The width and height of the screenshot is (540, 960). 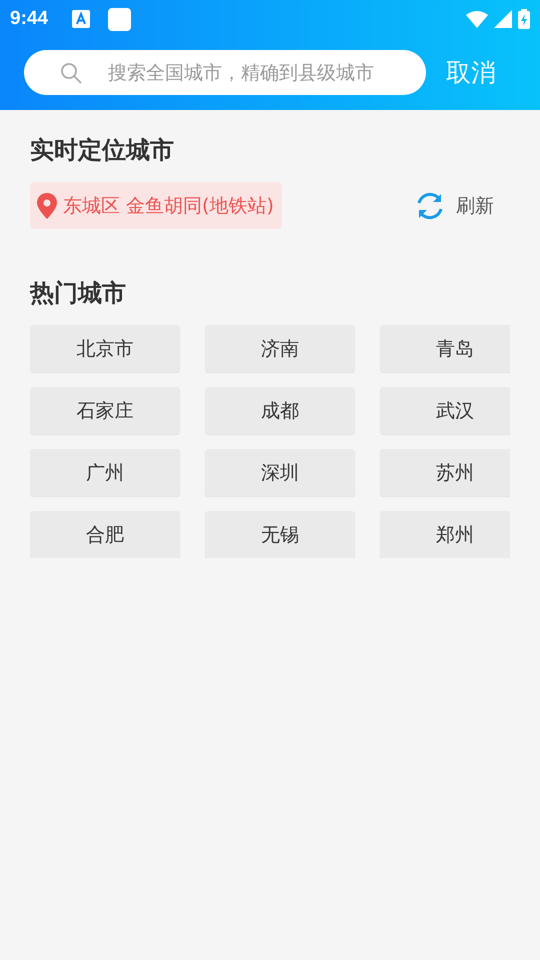 I want to click on city-button: 郑州, so click(x=445, y=534).